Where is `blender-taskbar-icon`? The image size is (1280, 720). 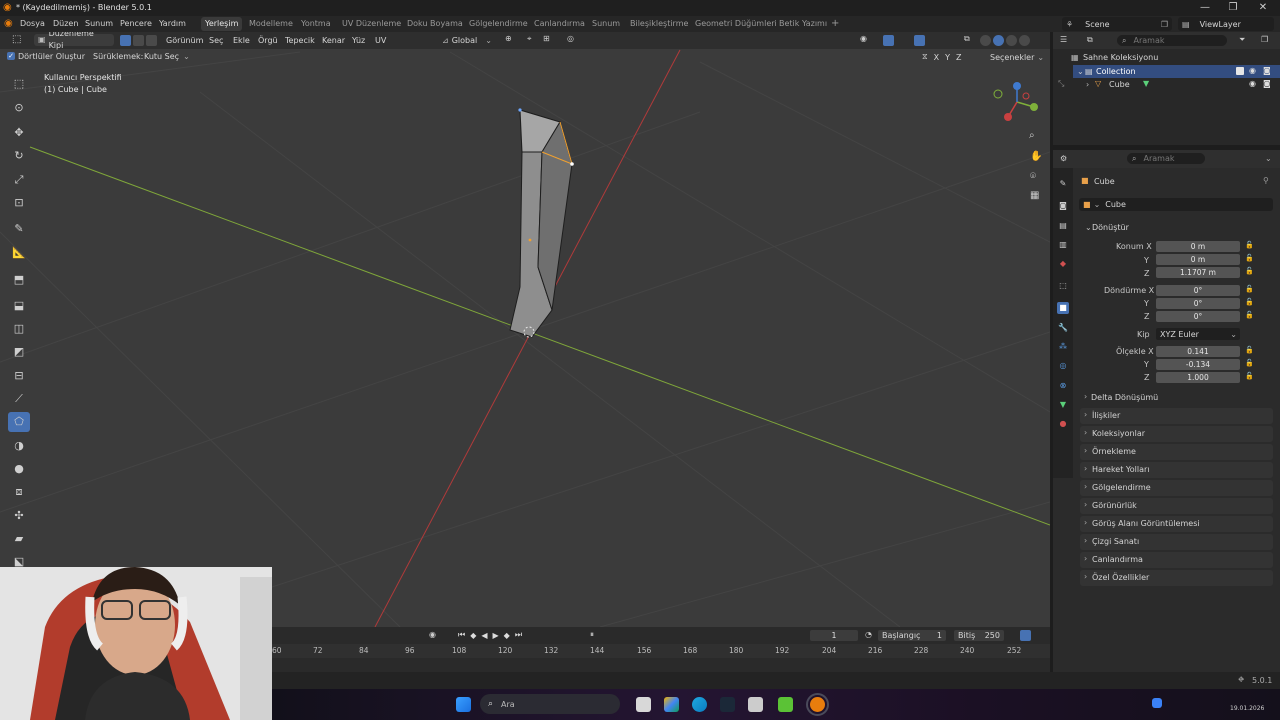
blender-taskbar-icon is located at coordinates (817, 704).